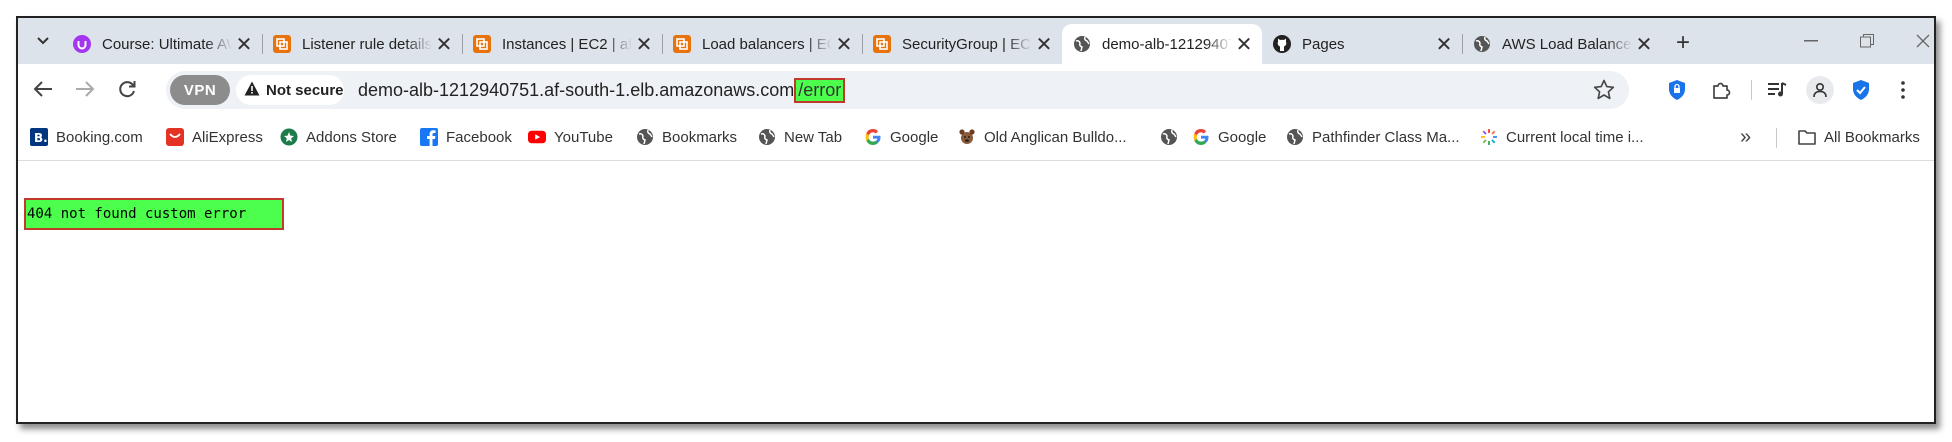 The width and height of the screenshot is (1952, 442). I want to click on profile-avatar-icon, so click(1820, 90).